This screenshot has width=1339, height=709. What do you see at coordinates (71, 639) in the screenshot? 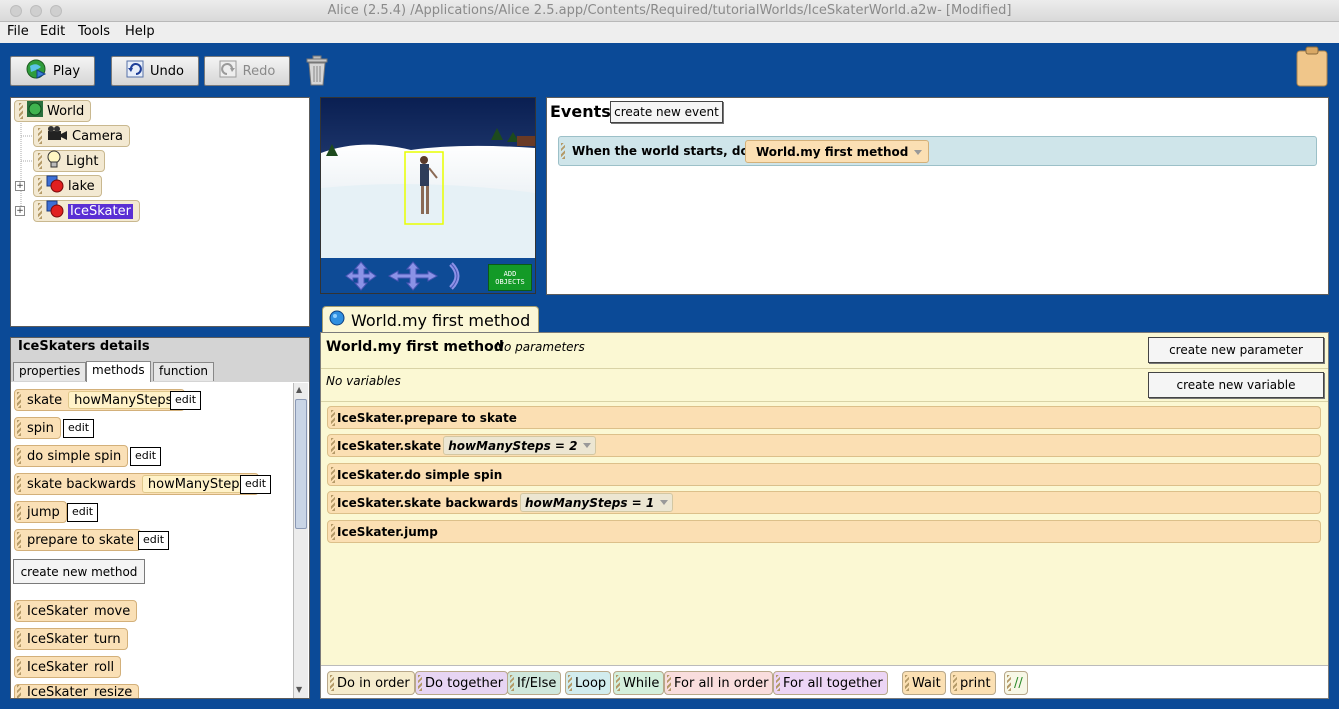
I see `builtin-tile-turn: IceSkater turn` at bounding box center [71, 639].